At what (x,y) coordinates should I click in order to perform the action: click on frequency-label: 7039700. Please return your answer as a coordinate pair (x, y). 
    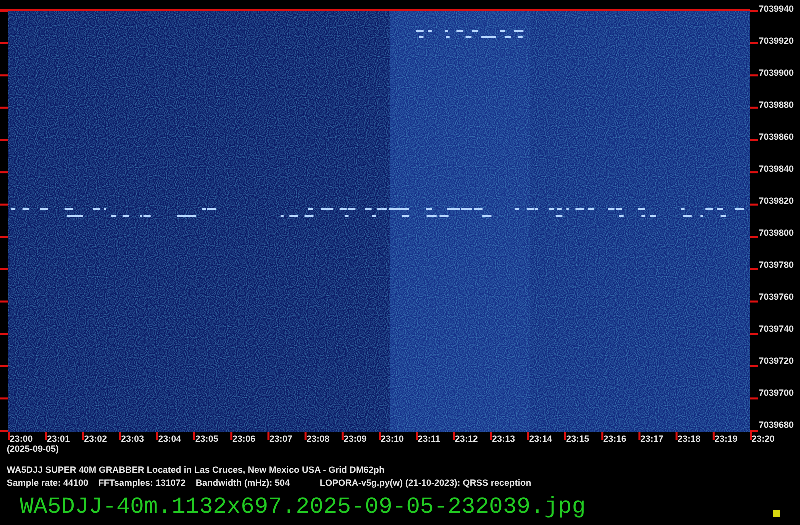
    Looking at the image, I should click on (776, 393).